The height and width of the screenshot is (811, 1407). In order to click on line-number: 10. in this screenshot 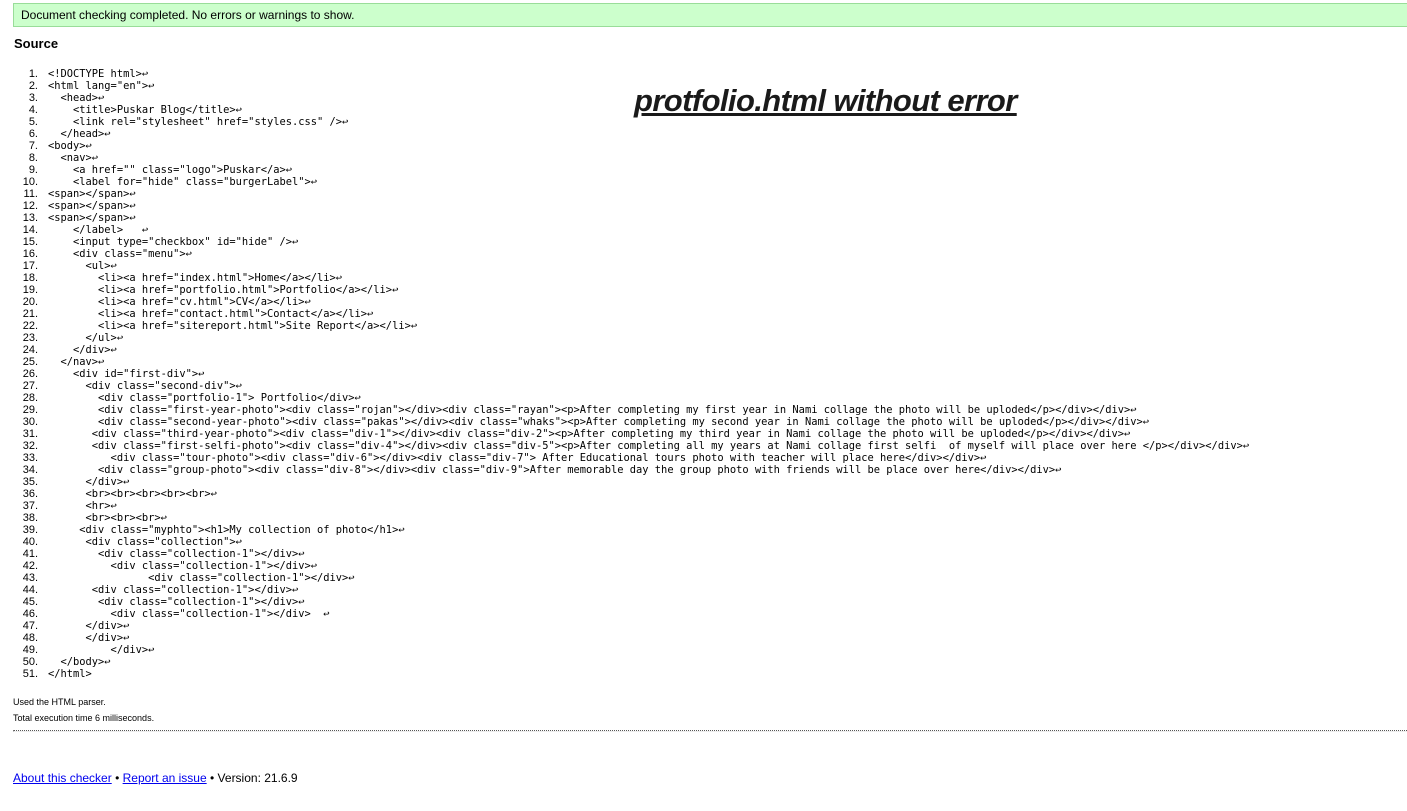, I will do `click(30, 182)`.